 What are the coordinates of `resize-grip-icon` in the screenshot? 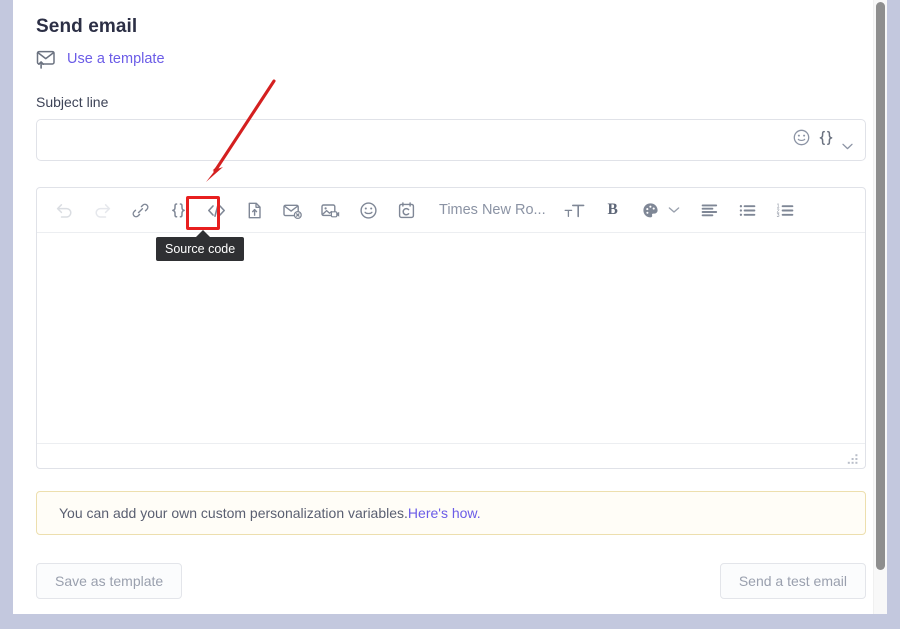 It's located at (853, 458).